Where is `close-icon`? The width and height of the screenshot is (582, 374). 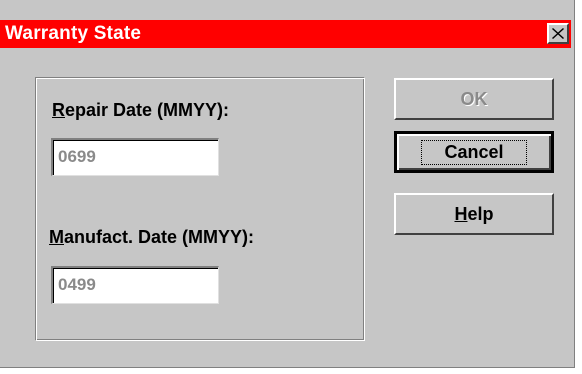
close-icon is located at coordinates (558, 33).